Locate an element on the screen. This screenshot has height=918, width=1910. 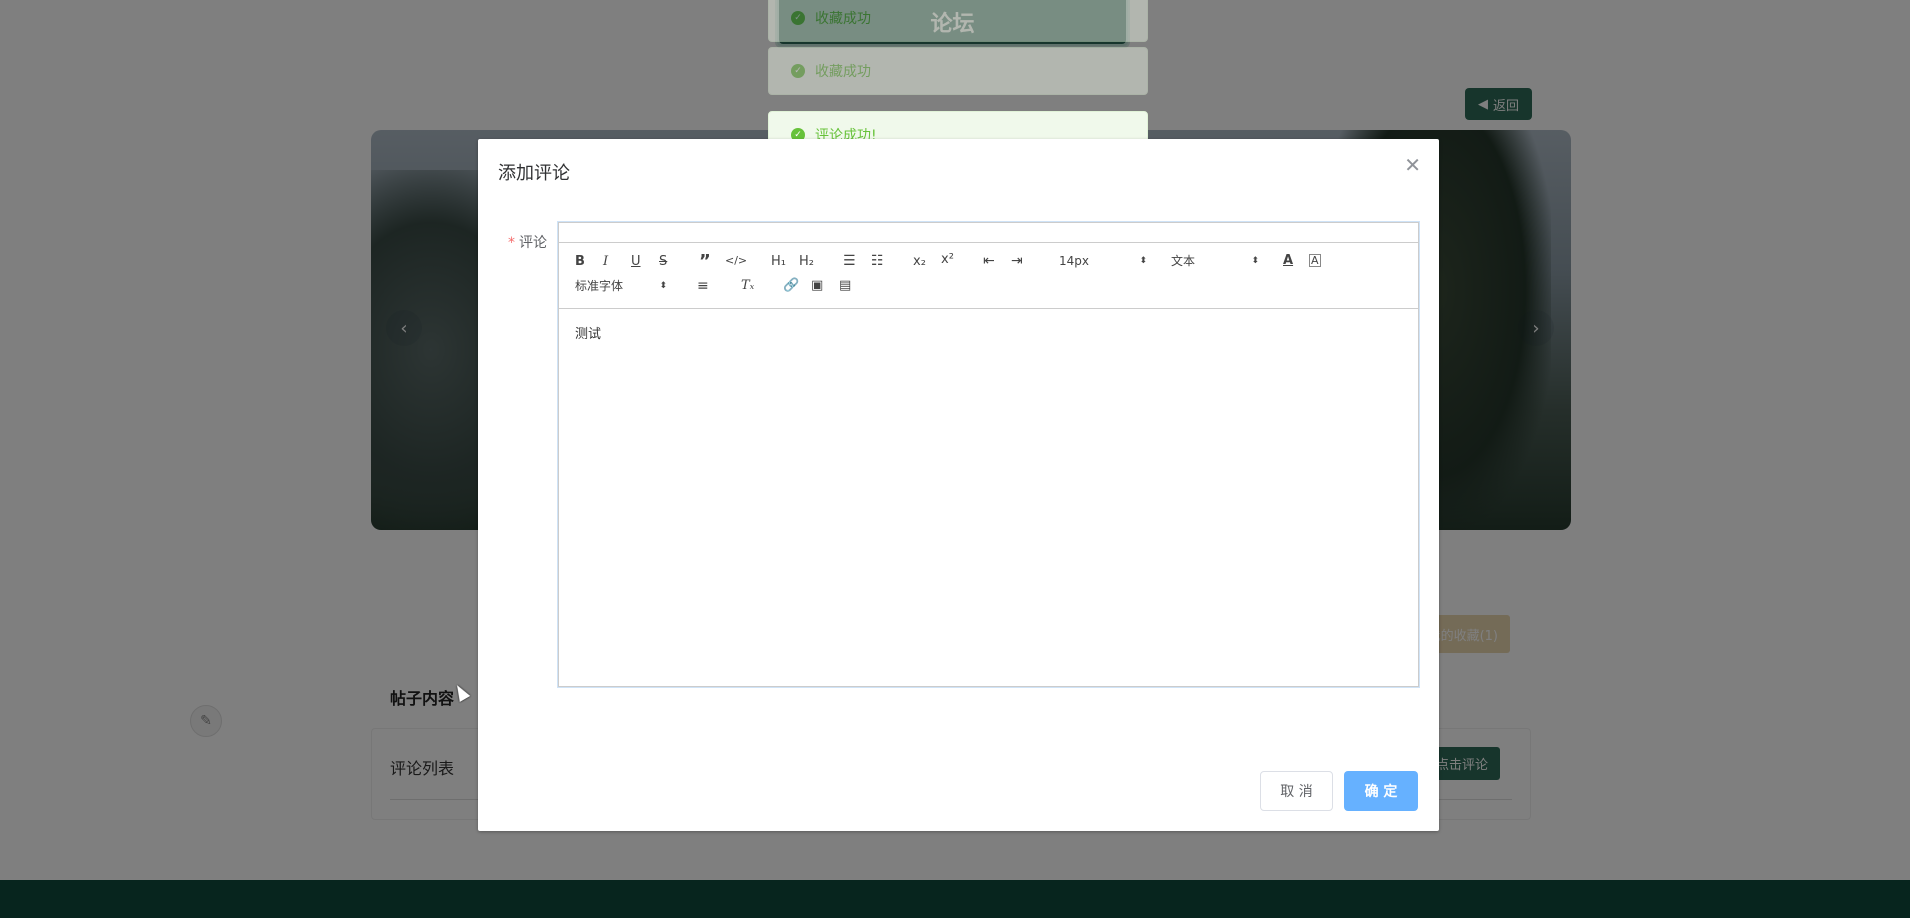
blockquote-icon: ” is located at coordinates (705, 262).